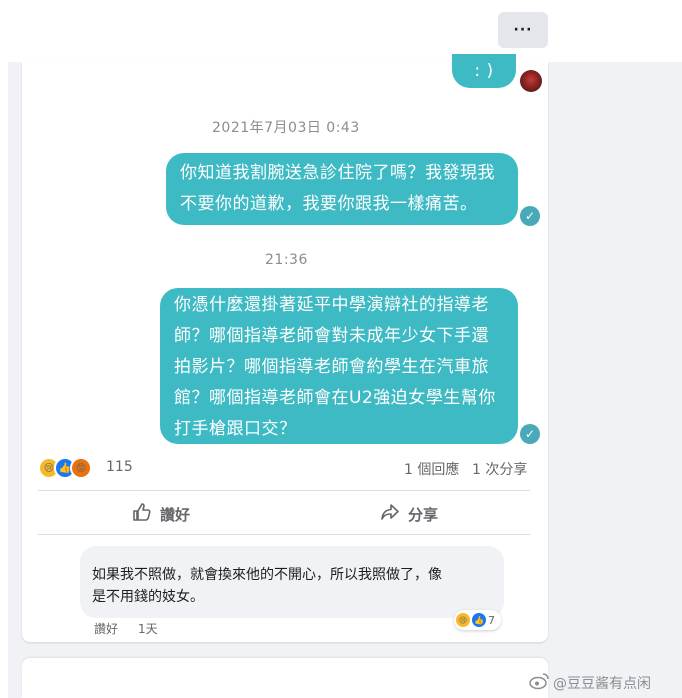 This screenshot has width=682, height=698. Describe the element at coordinates (267, 586) in the screenshot. I see `comment-text: 如果我不照做，就會換來他的不開心，所以我照做了，像 是不用錢的妓女。` at that location.